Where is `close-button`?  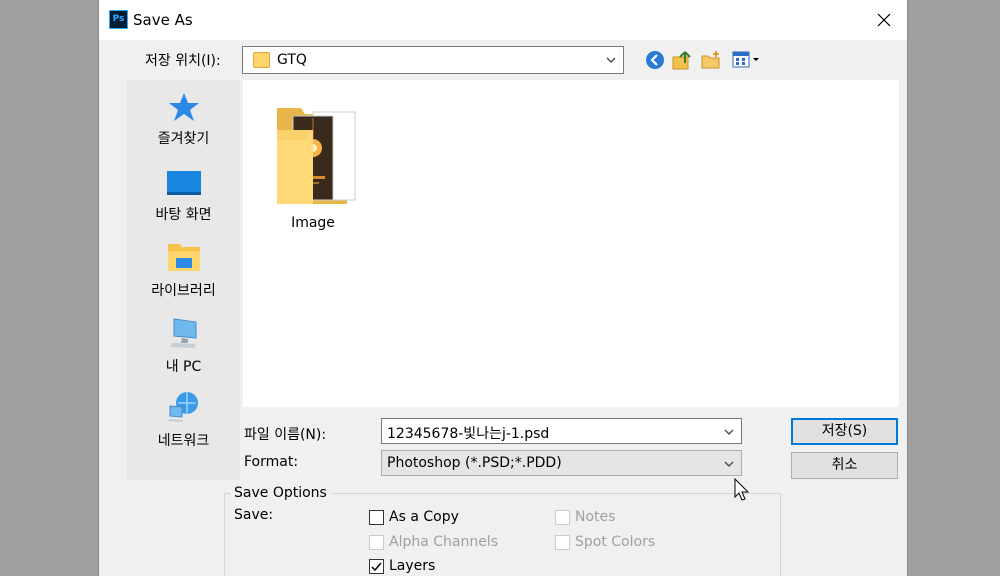 close-button is located at coordinates (884, 20).